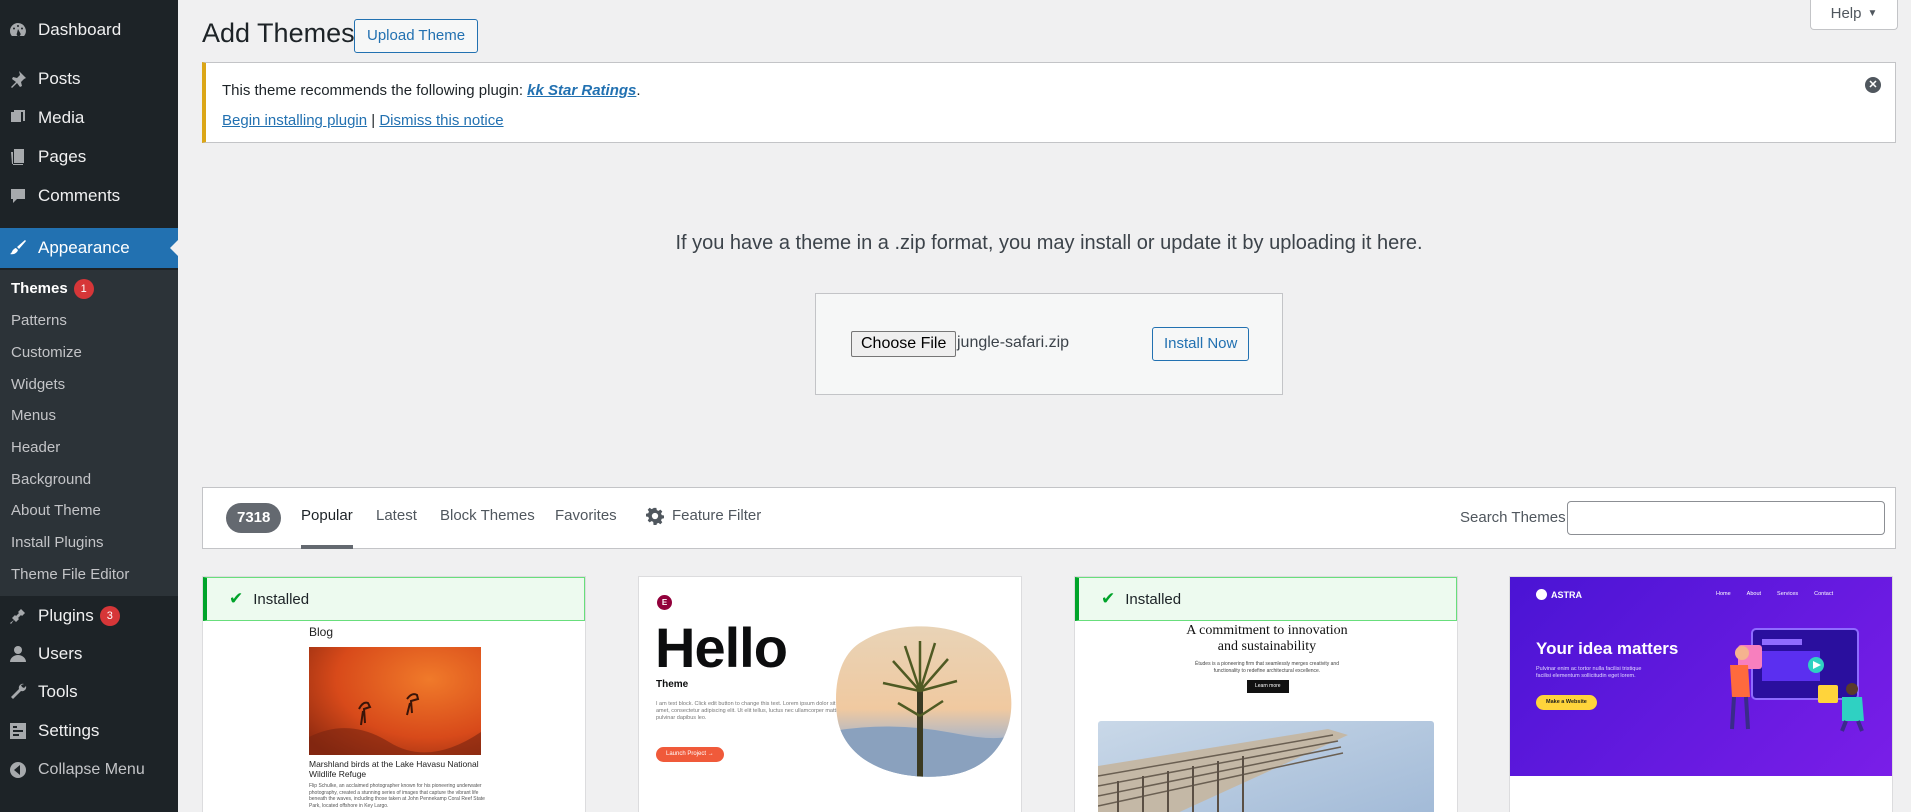 The width and height of the screenshot is (1911, 812). What do you see at coordinates (83, 289) in the screenshot?
I see `update-count-badge: 1` at bounding box center [83, 289].